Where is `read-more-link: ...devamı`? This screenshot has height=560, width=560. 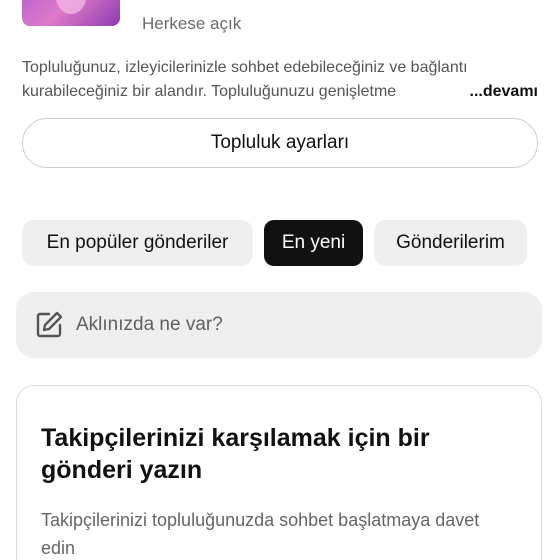 read-more-link: ...devamı is located at coordinates (502, 92).